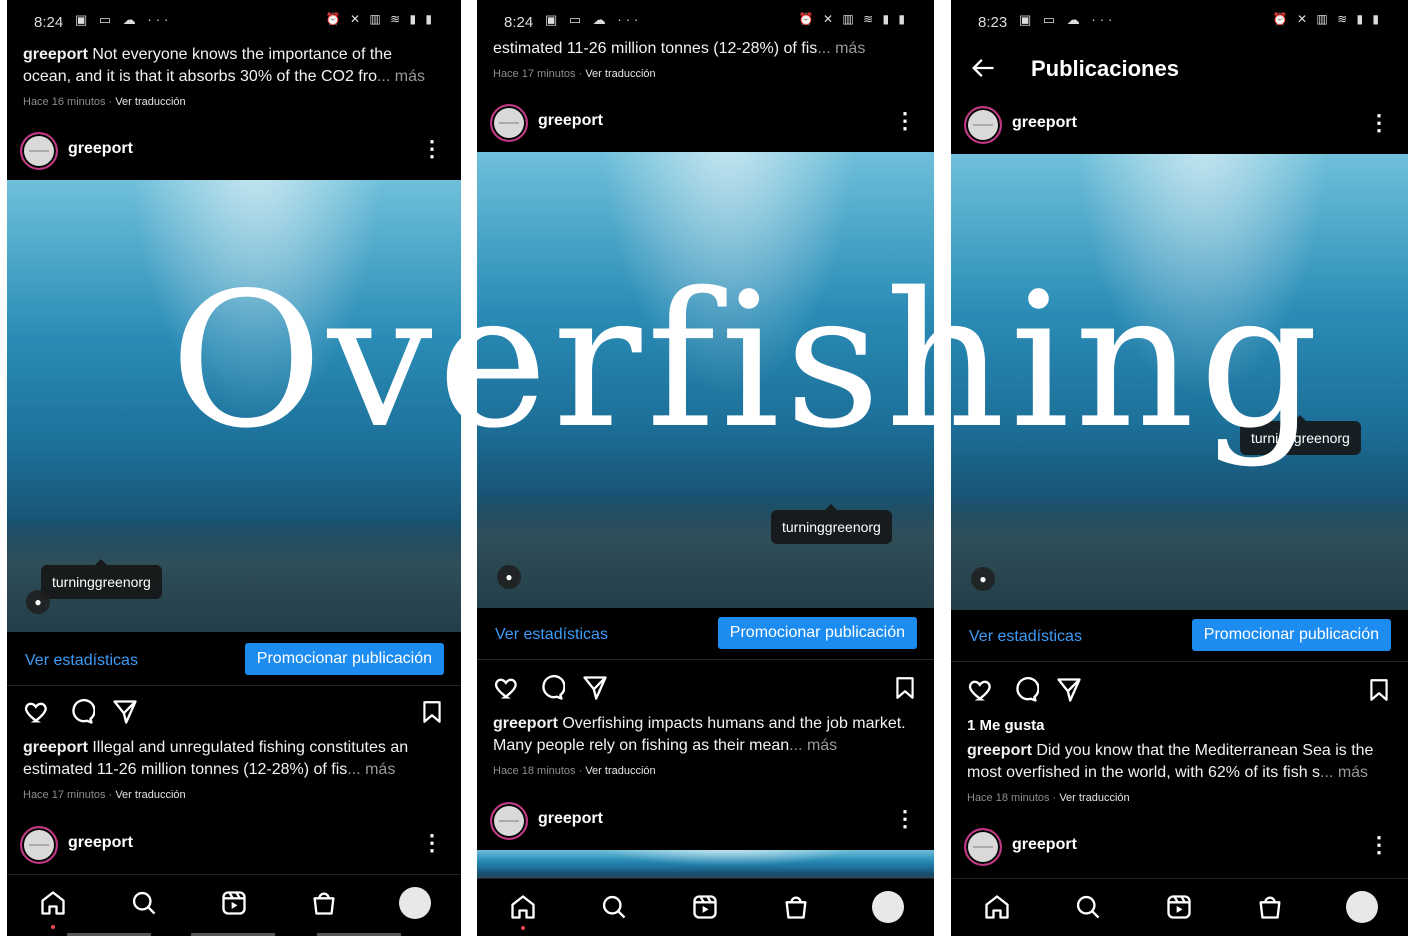  What do you see at coordinates (539, 74) in the screenshot?
I see `post-time: Hace 17 minutos ·` at bounding box center [539, 74].